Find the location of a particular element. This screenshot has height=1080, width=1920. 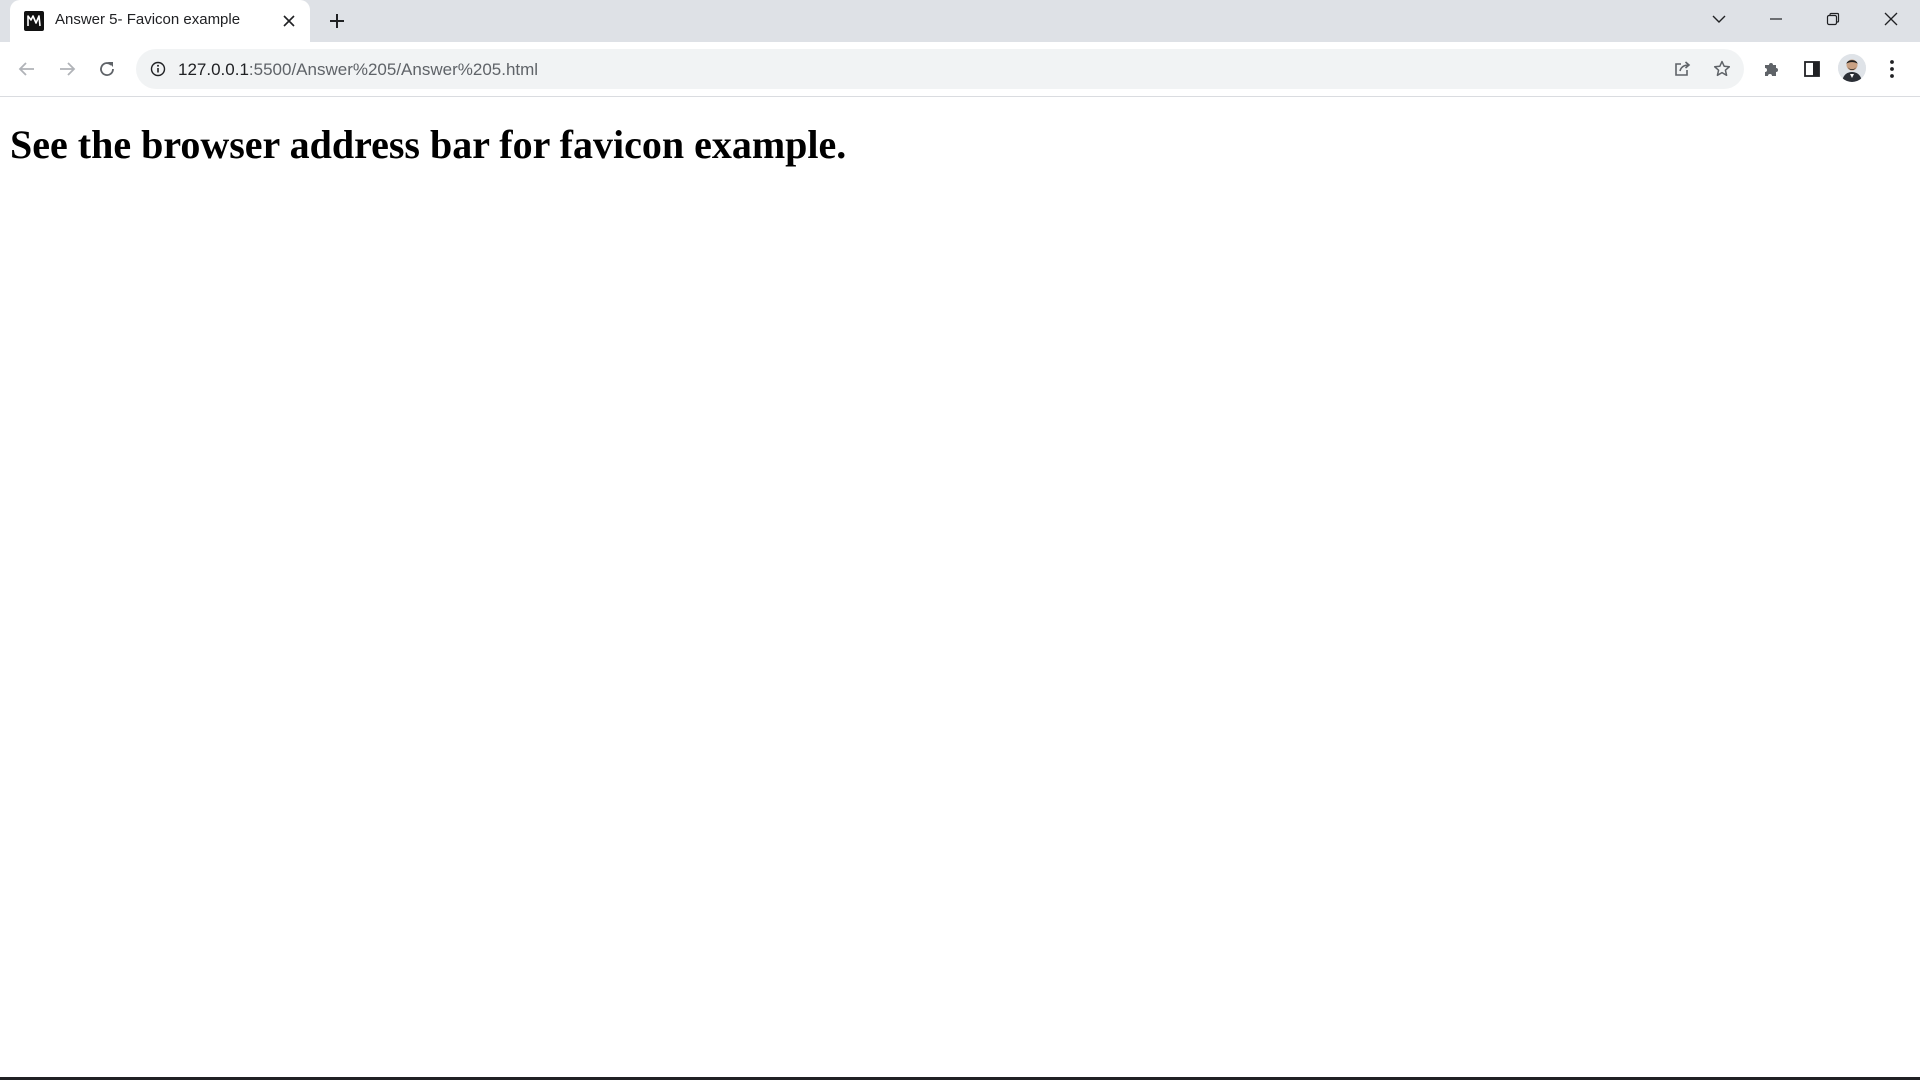

plus-icon is located at coordinates (337, 21).